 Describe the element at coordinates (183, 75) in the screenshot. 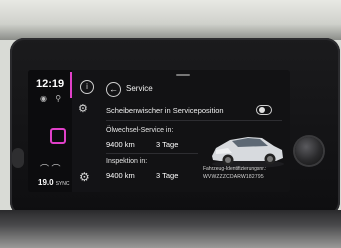

I see `drag-handle` at that location.